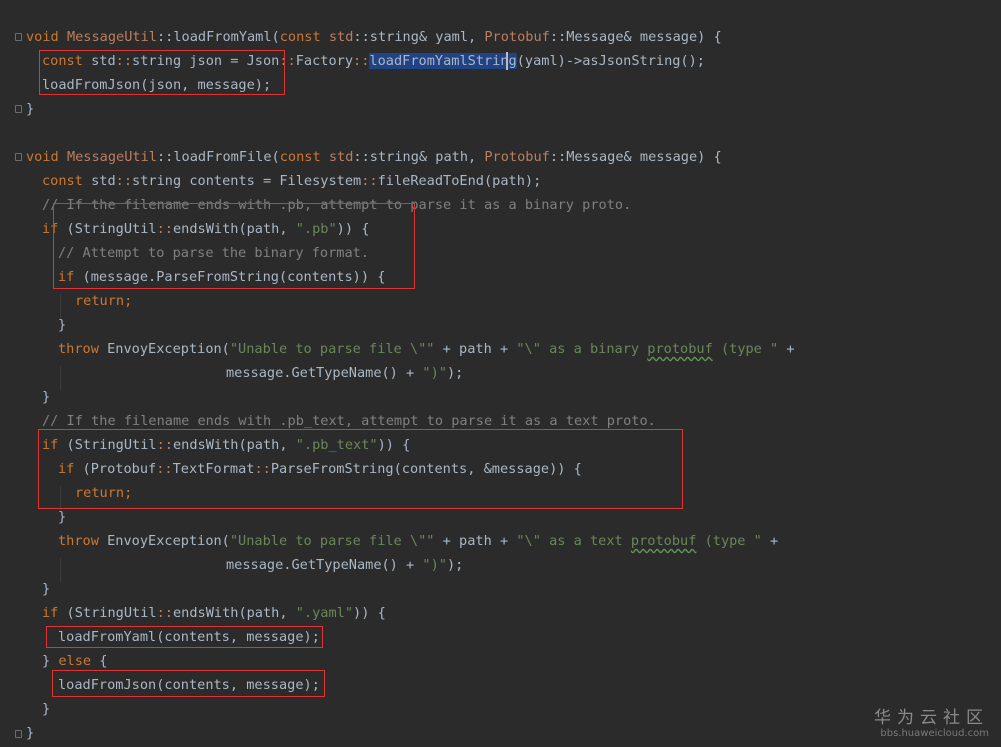 The height and width of the screenshot is (747, 1001). What do you see at coordinates (507, 61) in the screenshot?
I see `text-caret` at bounding box center [507, 61].